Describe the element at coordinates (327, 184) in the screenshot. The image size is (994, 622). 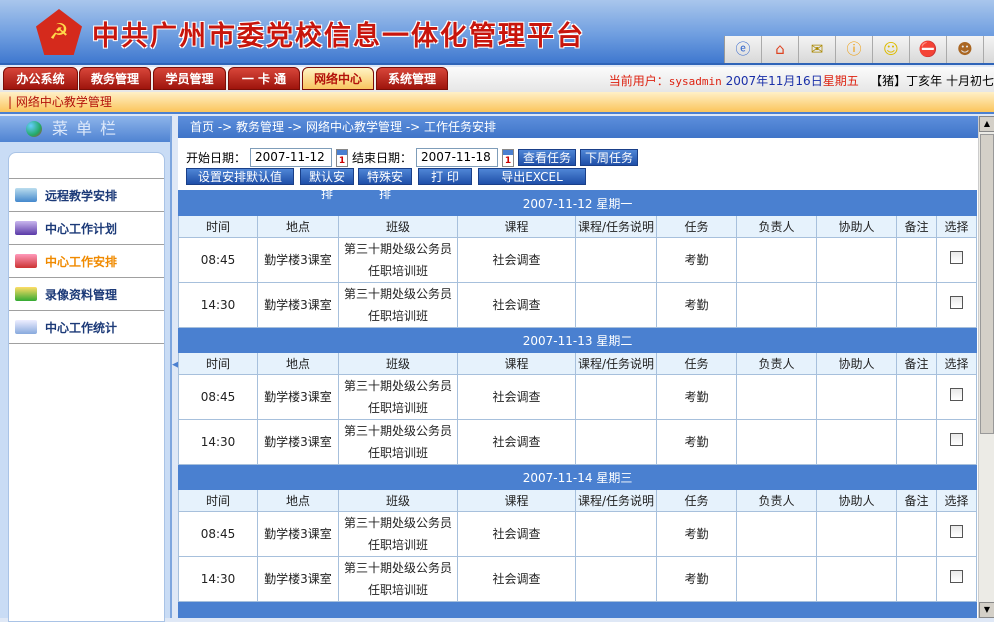
I see `default-schedule-button: 默认安排` at that location.